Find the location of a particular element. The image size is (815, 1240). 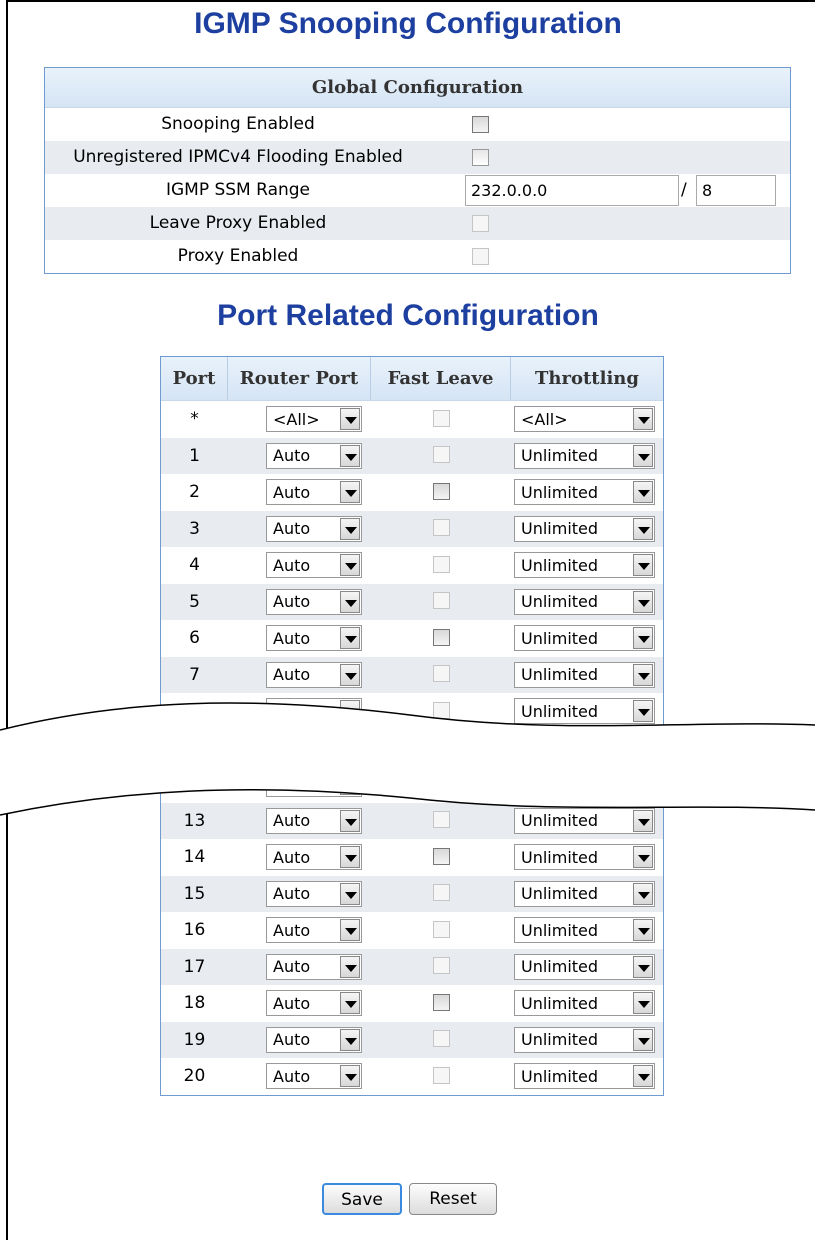

port-row: 5 Auto Unlimited is located at coordinates (412, 601).